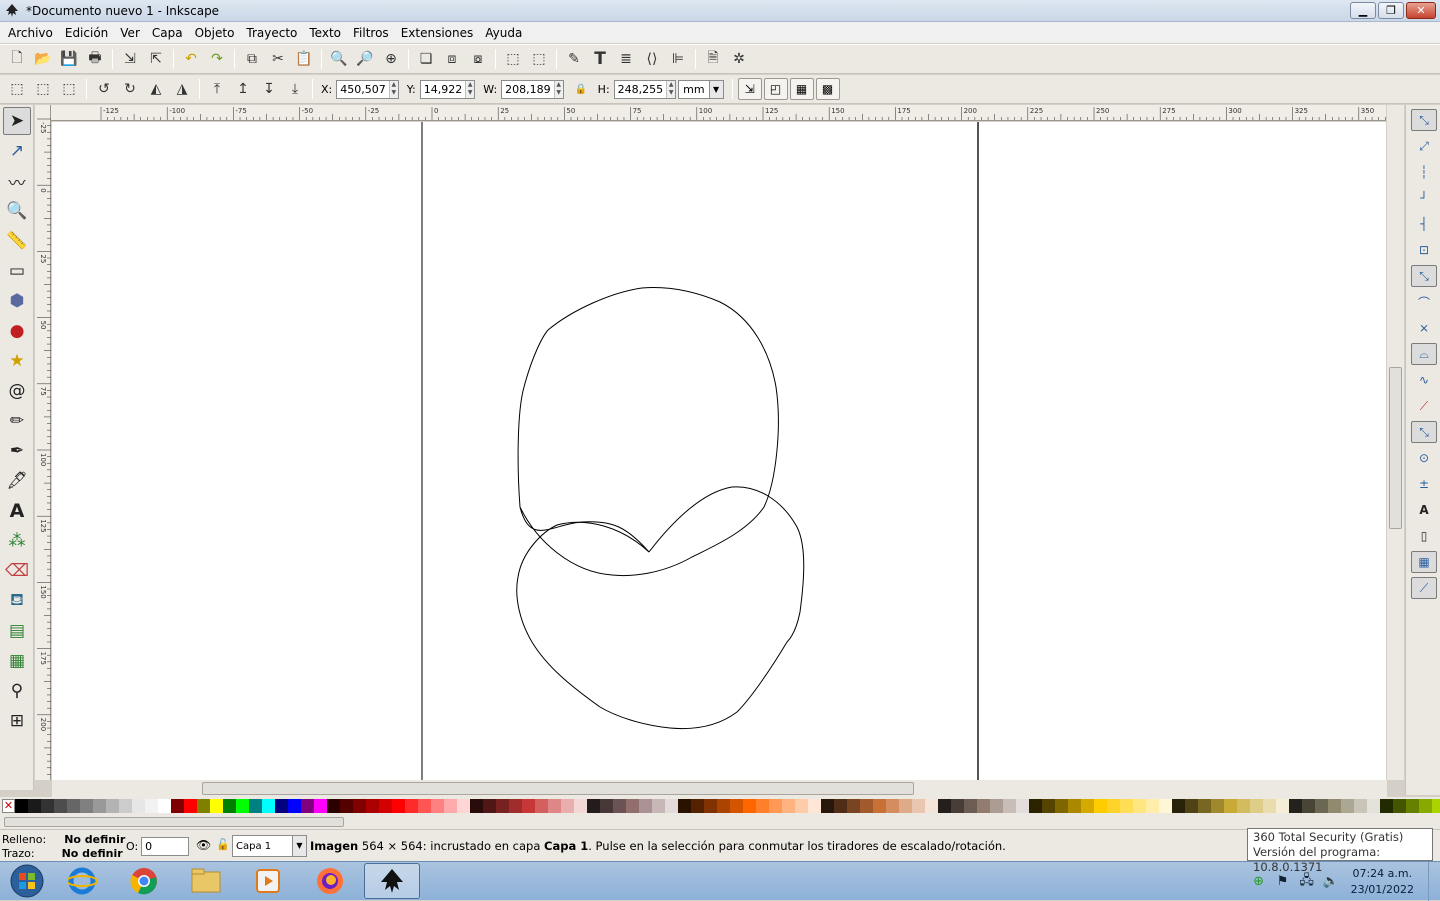 The image size is (1440, 901). Describe the element at coordinates (1421, 10) in the screenshot. I see `close-button: ✕` at that location.